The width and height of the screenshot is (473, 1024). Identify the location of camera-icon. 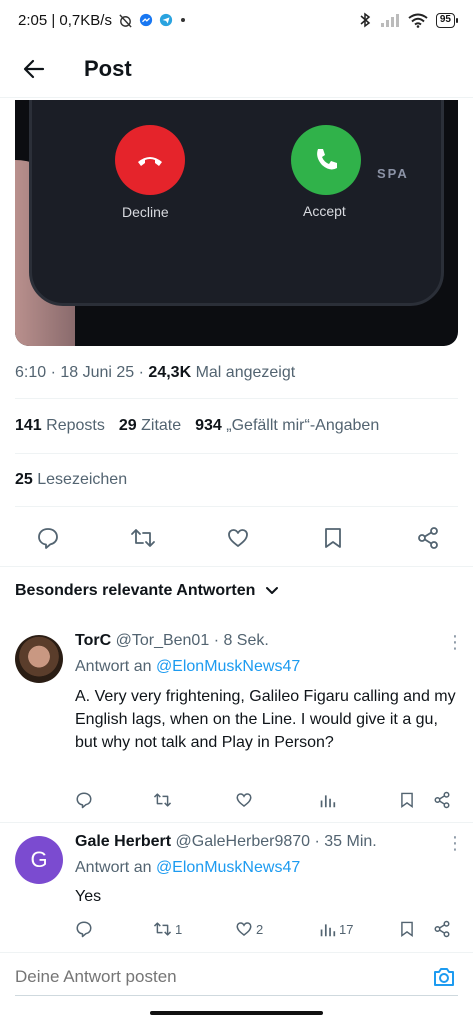
(444, 976).